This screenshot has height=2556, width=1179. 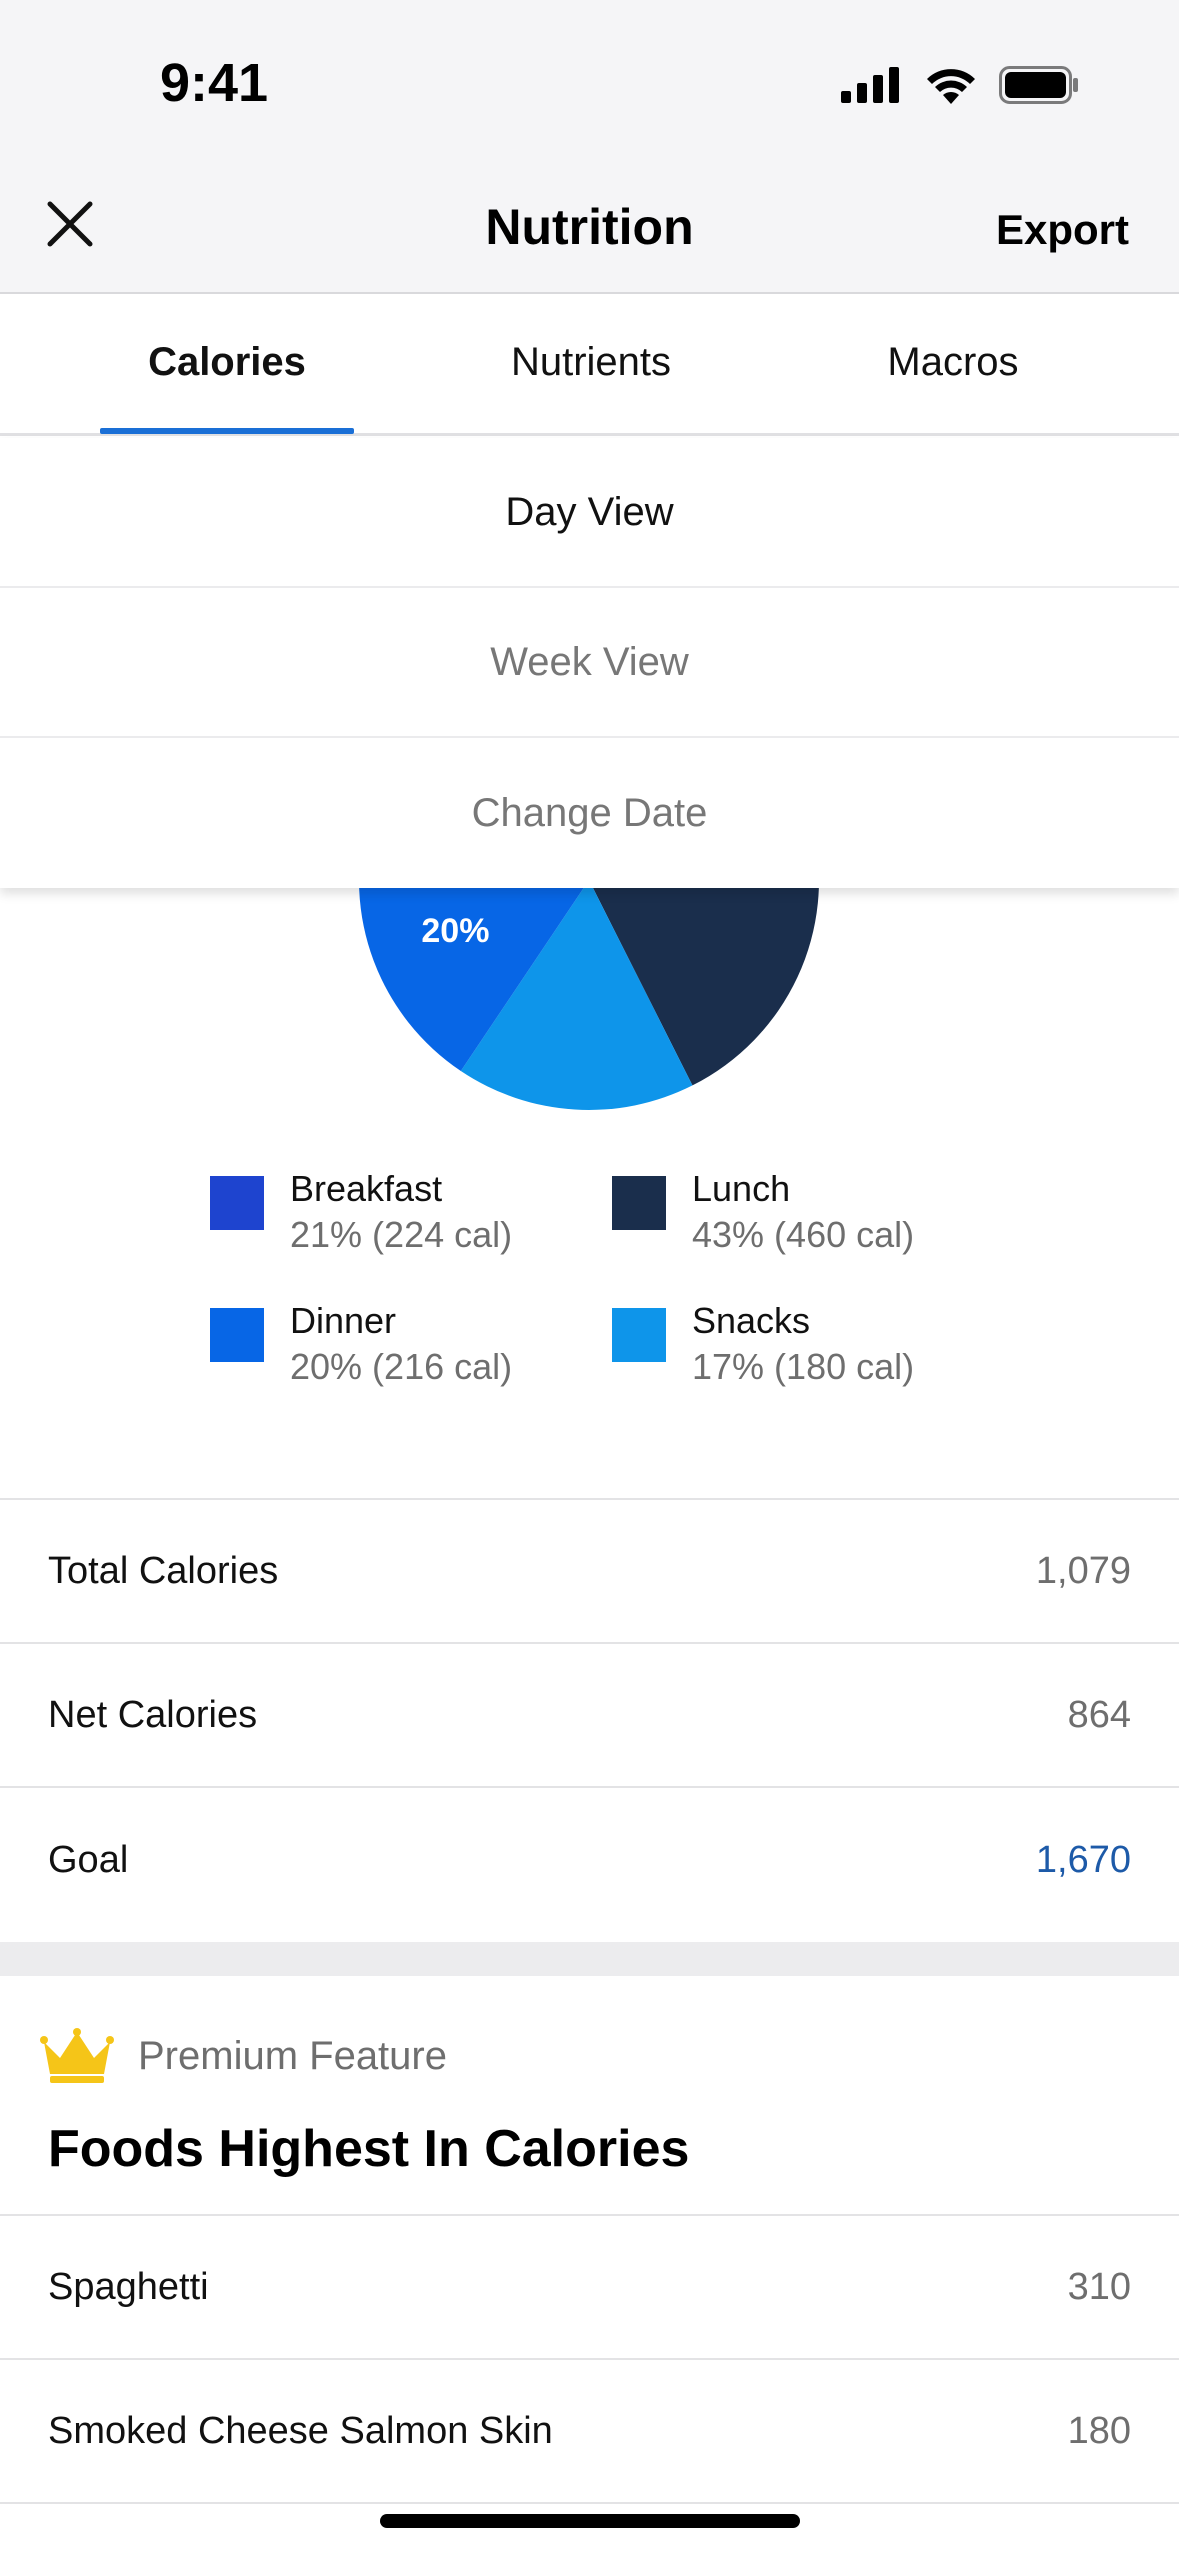 I want to click on food-row: Spaghetti 310, so click(x=589, y=2288).